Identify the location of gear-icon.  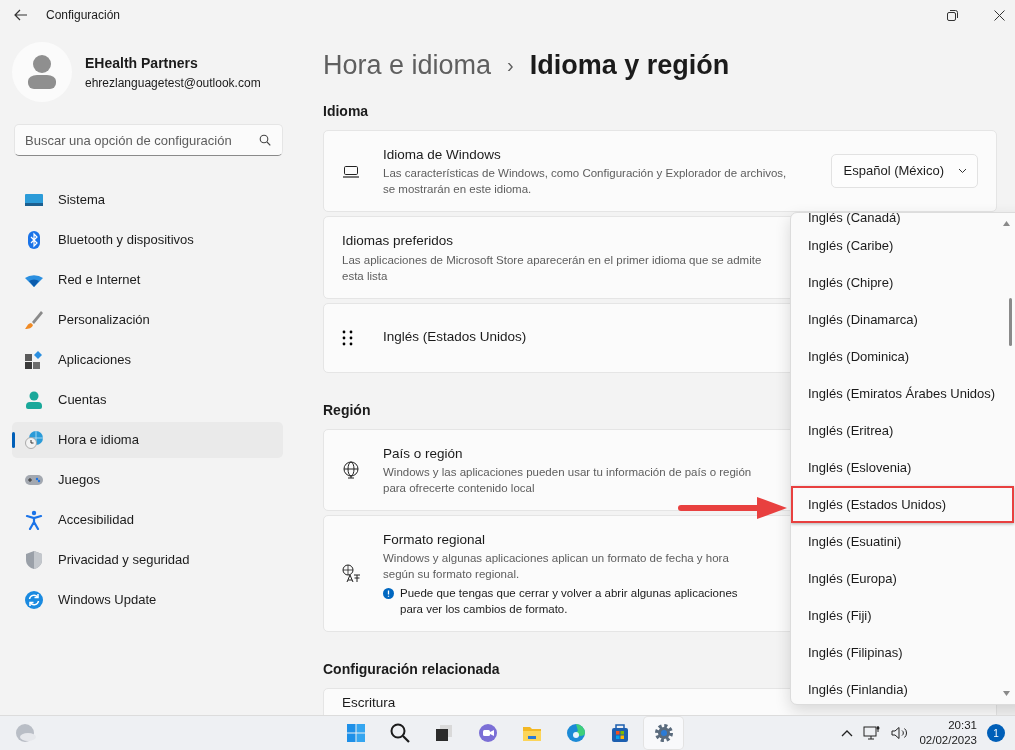
(663, 733).